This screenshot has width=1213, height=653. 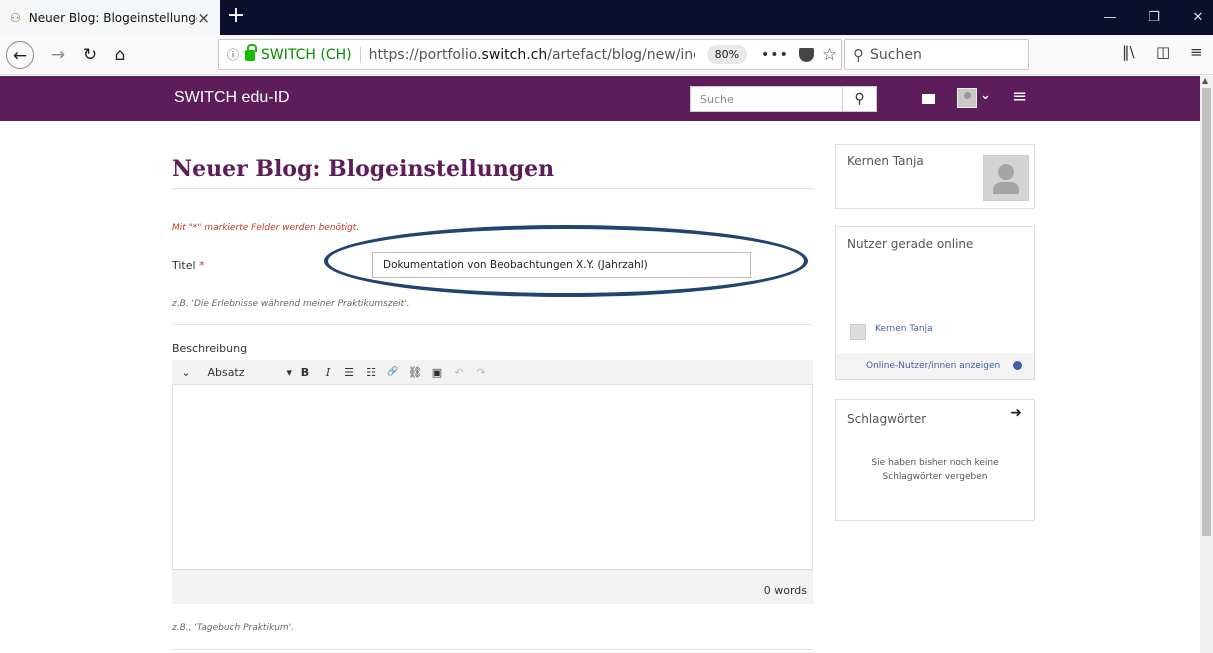 What do you see at coordinates (1110, 17) in the screenshot?
I see `minimize-icon: —` at bounding box center [1110, 17].